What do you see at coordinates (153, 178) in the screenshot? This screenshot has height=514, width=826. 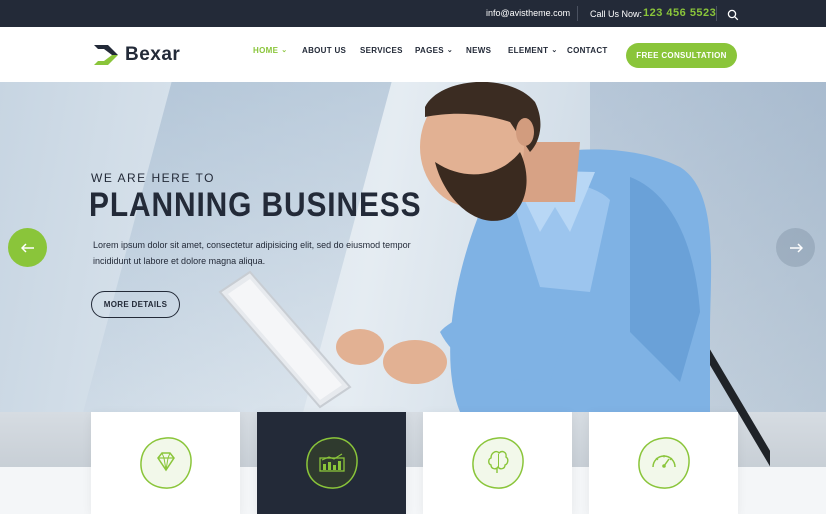 I see `hero-subtitle: WE ARE HERE TO` at bounding box center [153, 178].